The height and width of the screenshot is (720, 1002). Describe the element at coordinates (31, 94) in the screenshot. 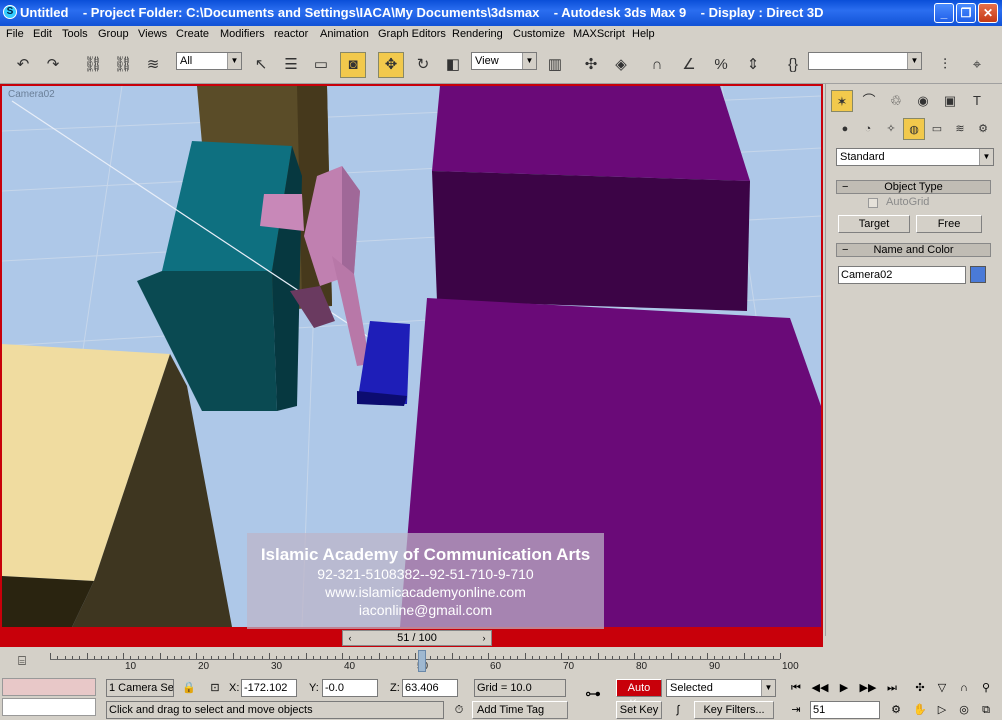

I see `viewport-label: Camera02` at that location.